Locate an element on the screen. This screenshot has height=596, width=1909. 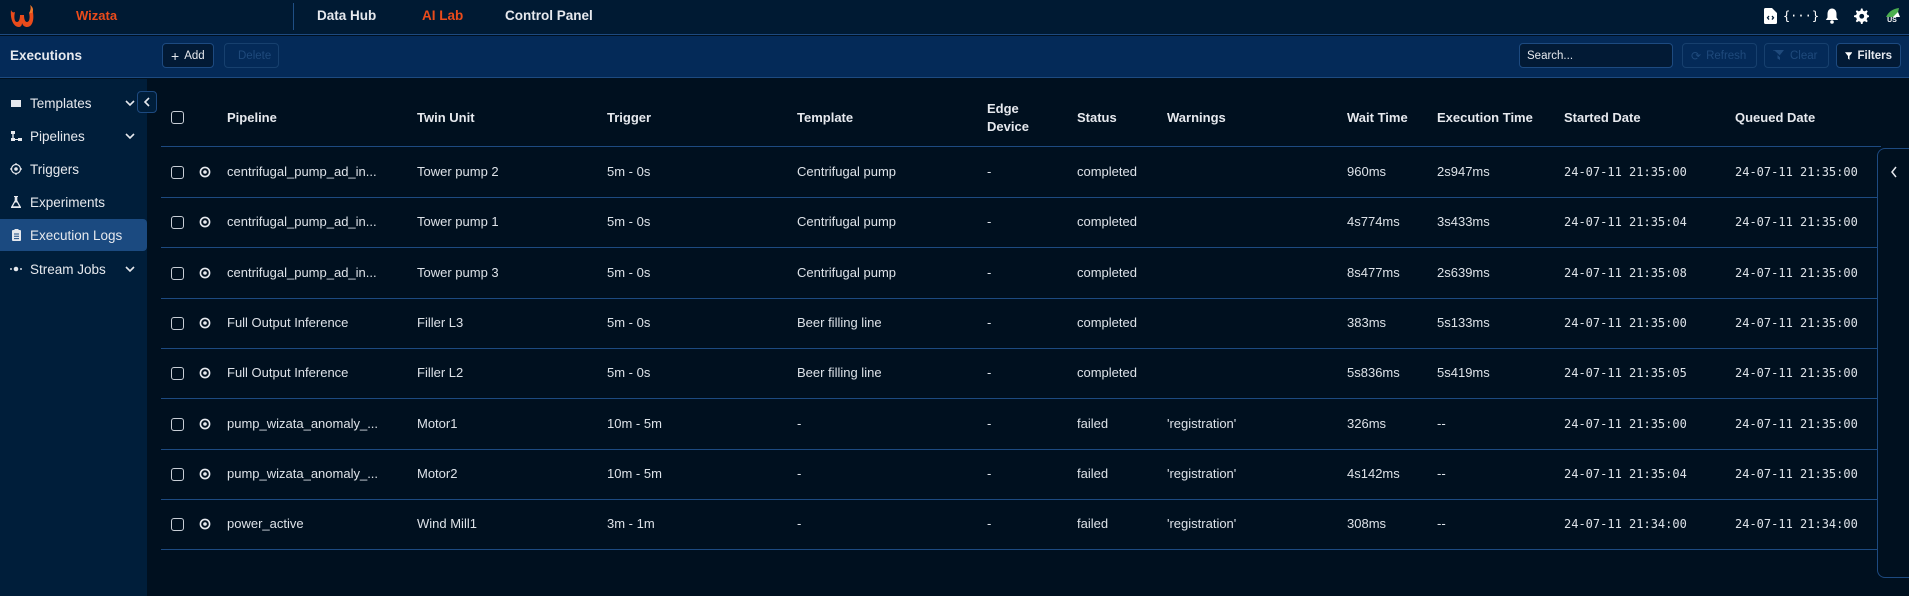
wizata-logo-icon is located at coordinates (22, 17).